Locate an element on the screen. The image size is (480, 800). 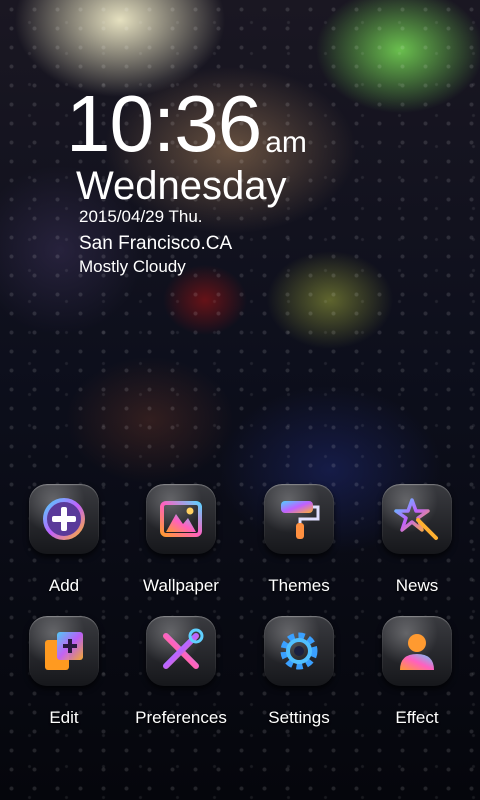
news-tile is located at coordinates (417, 519).